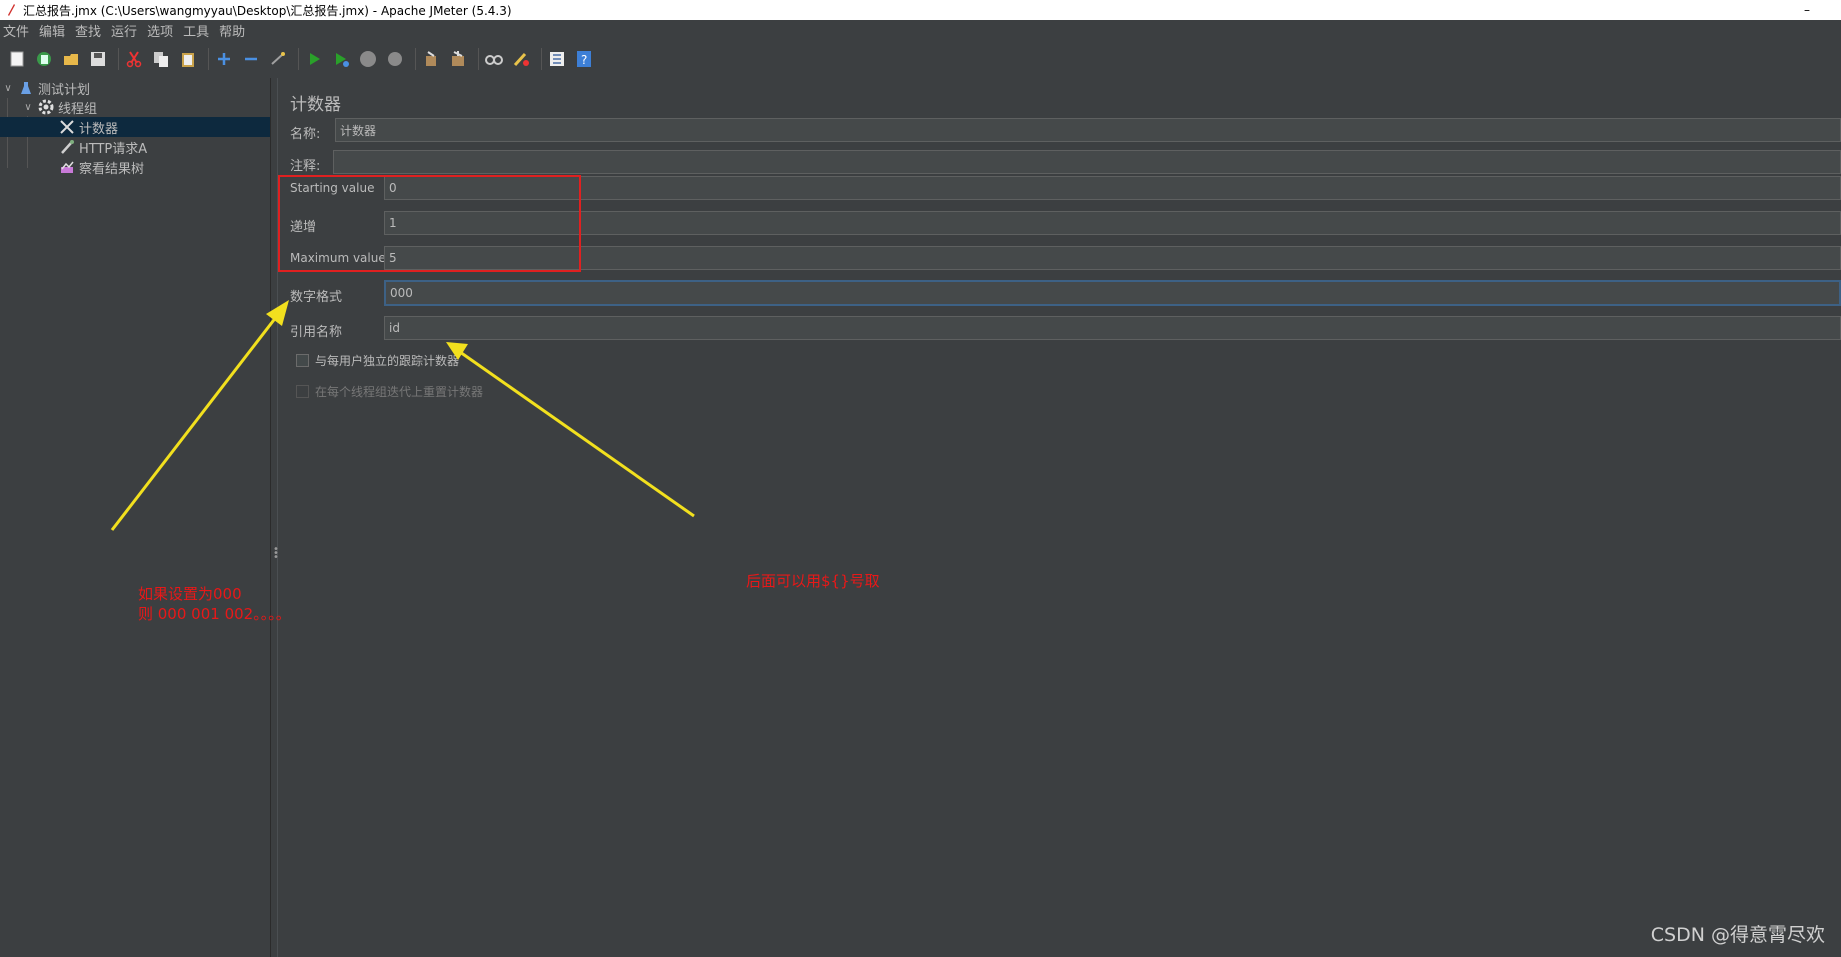 Image resolution: width=1841 pixels, height=957 pixels. What do you see at coordinates (88, 30) in the screenshot?
I see `menu-search: 查找` at bounding box center [88, 30].